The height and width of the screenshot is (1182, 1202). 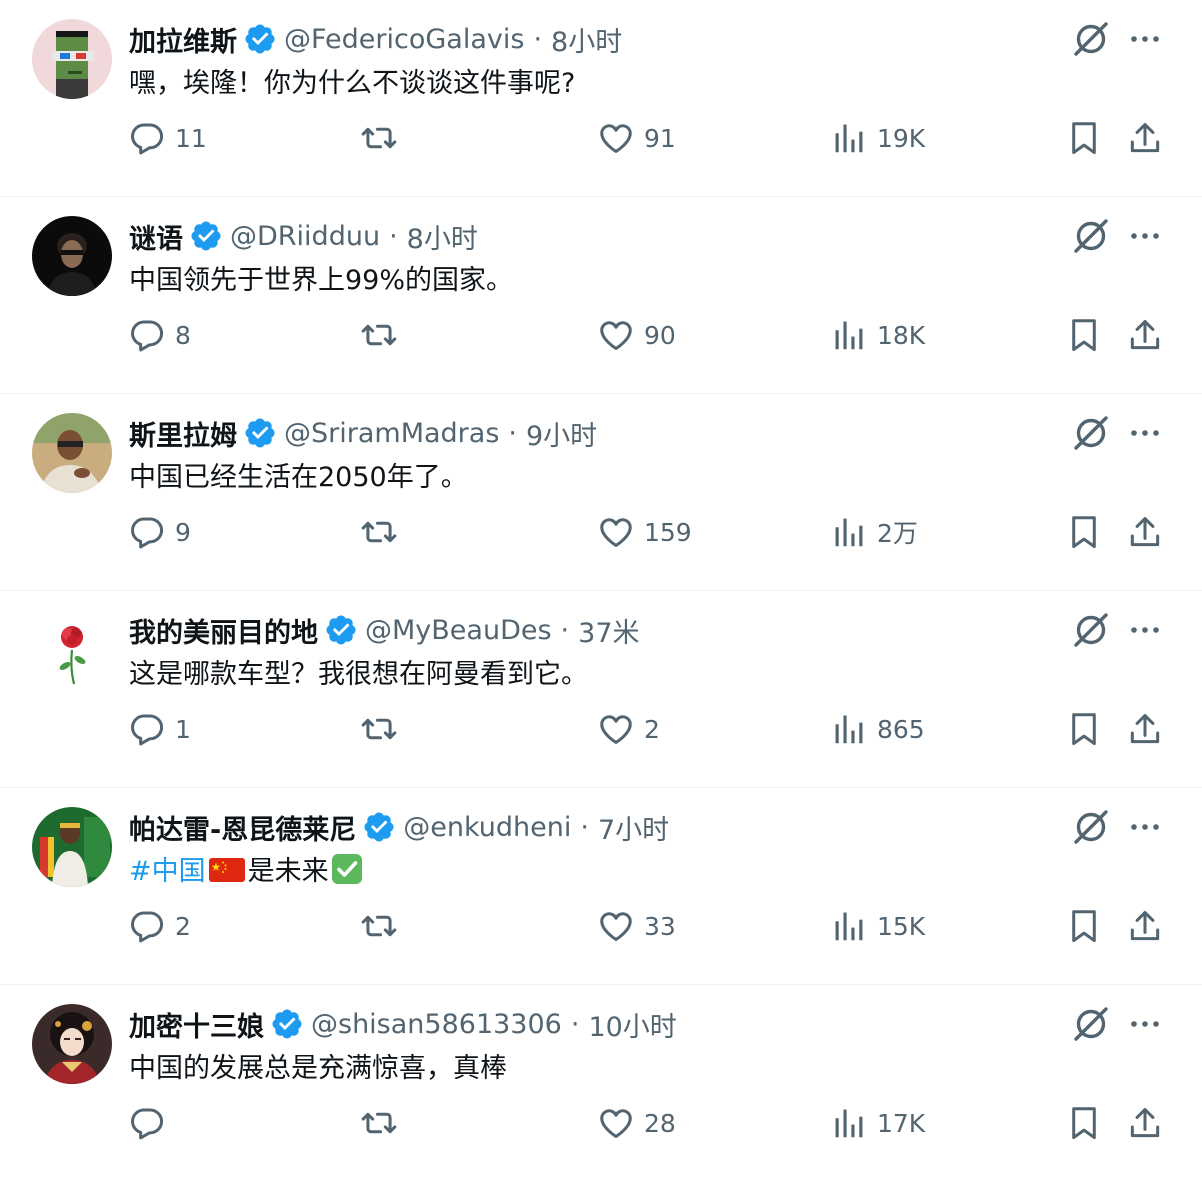 I want to click on timestamp: 37米, so click(x=608, y=630).